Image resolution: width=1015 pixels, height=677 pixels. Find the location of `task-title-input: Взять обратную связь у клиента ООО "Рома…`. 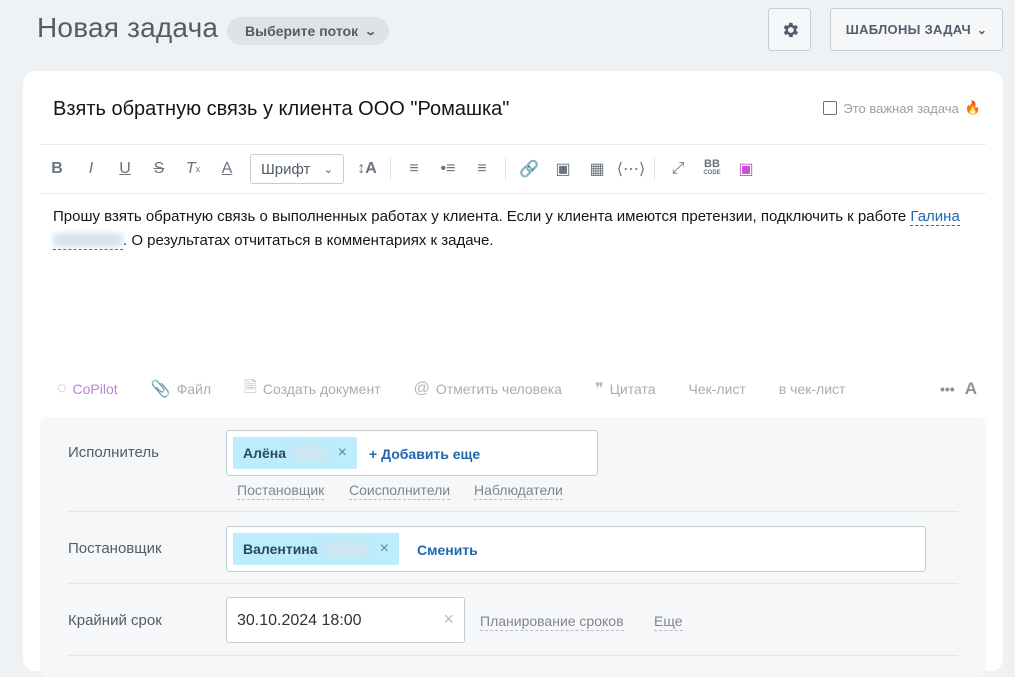

task-title-input: Взять обратную связь у клиента ООО "Рома… is located at coordinates (281, 109).